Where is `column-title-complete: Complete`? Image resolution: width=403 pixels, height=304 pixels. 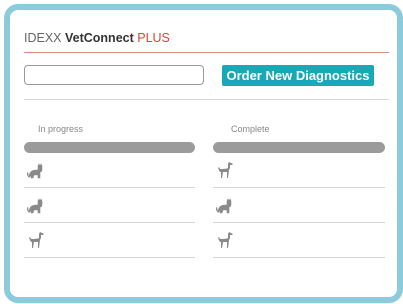
column-title-complete: Complete is located at coordinates (250, 129).